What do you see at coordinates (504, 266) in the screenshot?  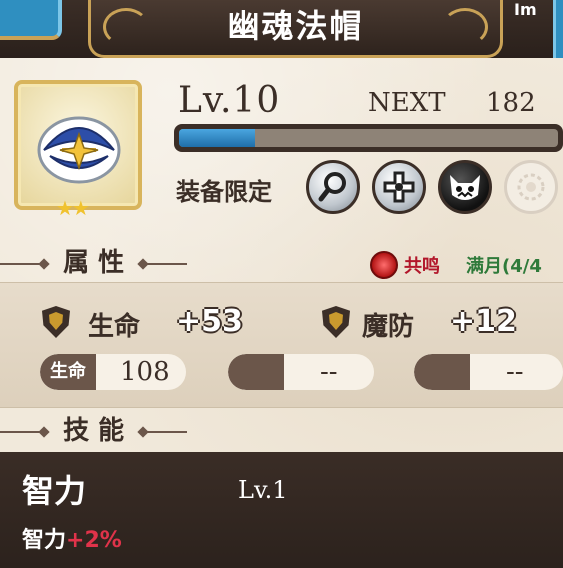 I see `resonance-status: 满月(4/4` at bounding box center [504, 266].